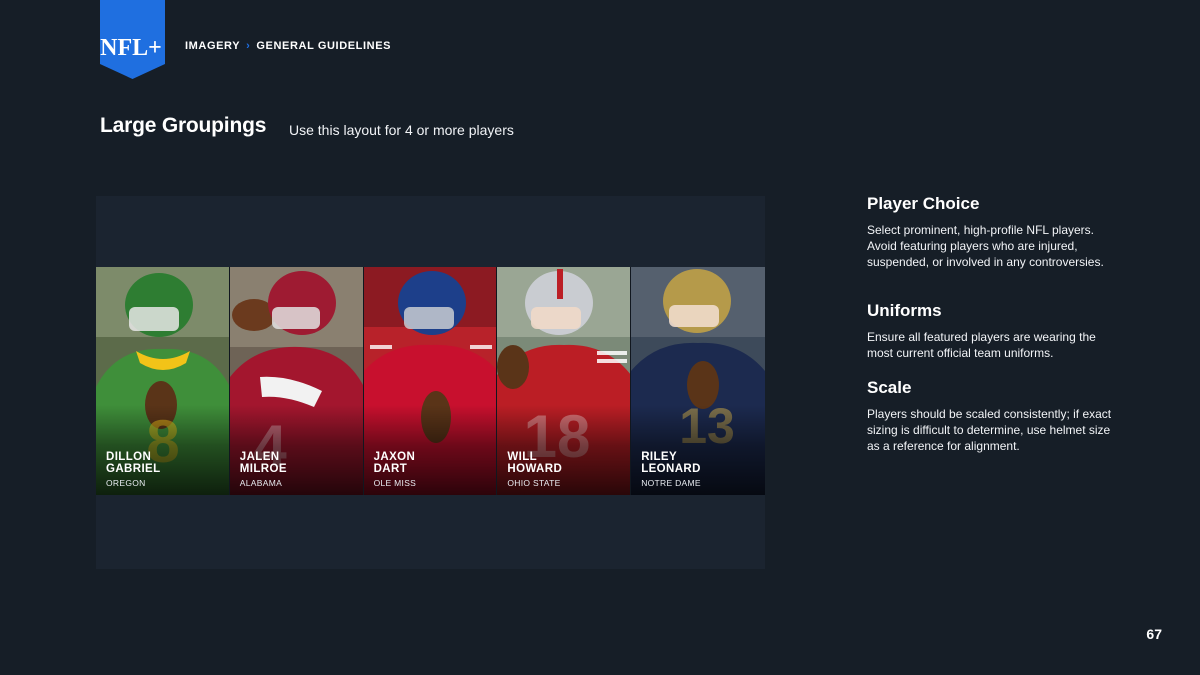  What do you see at coordinates (163, 381) in the screenshot?
I see `player-card: 8 DILLON GABRIEL OREGON` at bounding box center [163, 381].